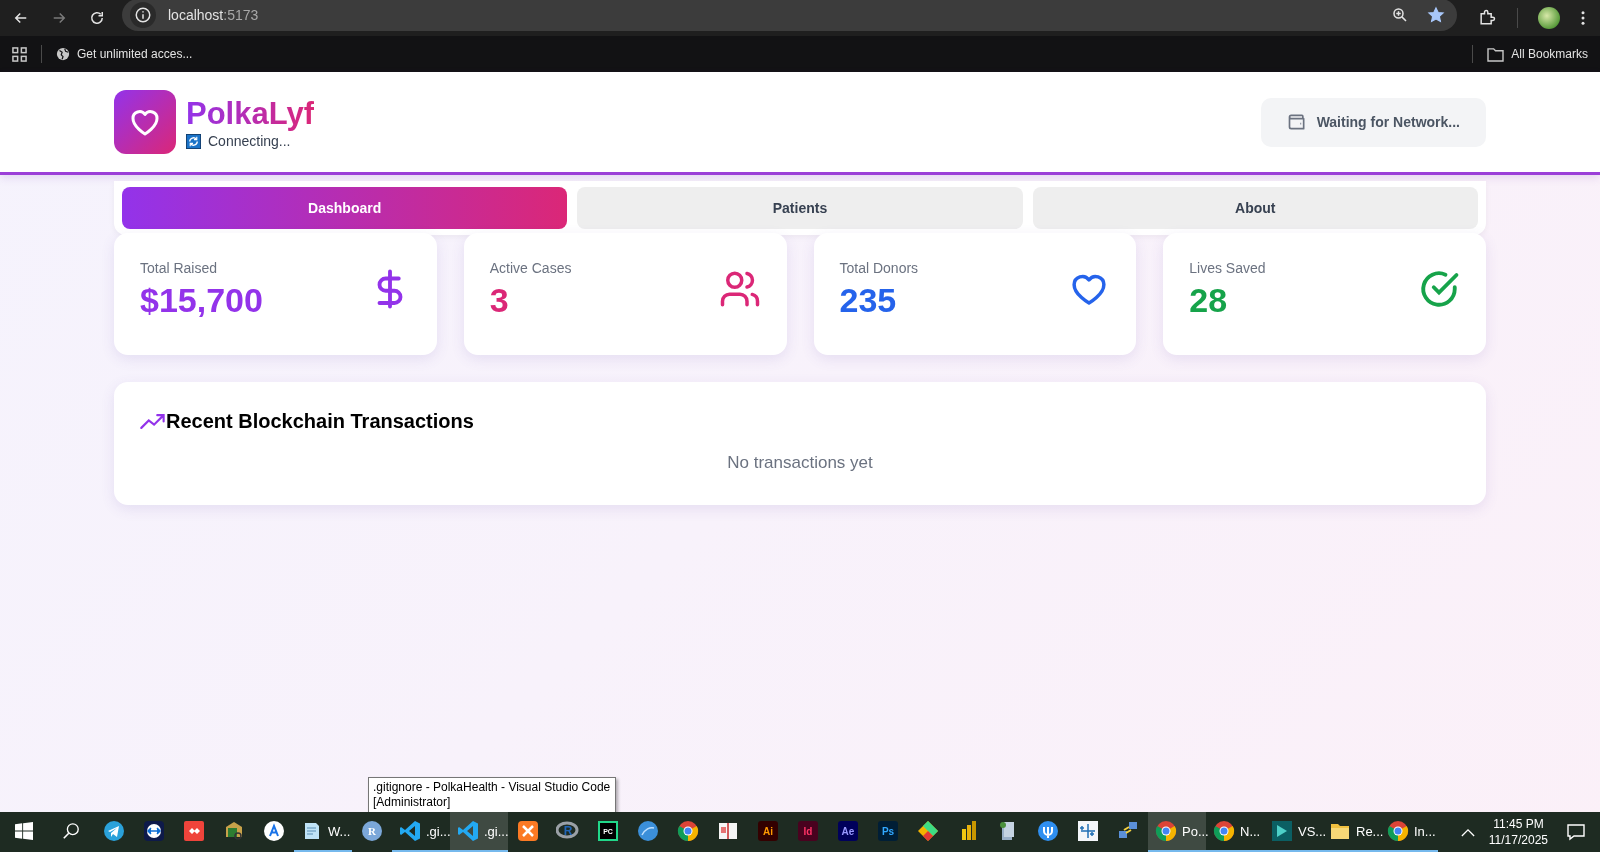 This screenshot has width=1600, height=852. Describe the element at coordinates (1296, 122) in the screenshot. I see `wallet-icon` at that location.